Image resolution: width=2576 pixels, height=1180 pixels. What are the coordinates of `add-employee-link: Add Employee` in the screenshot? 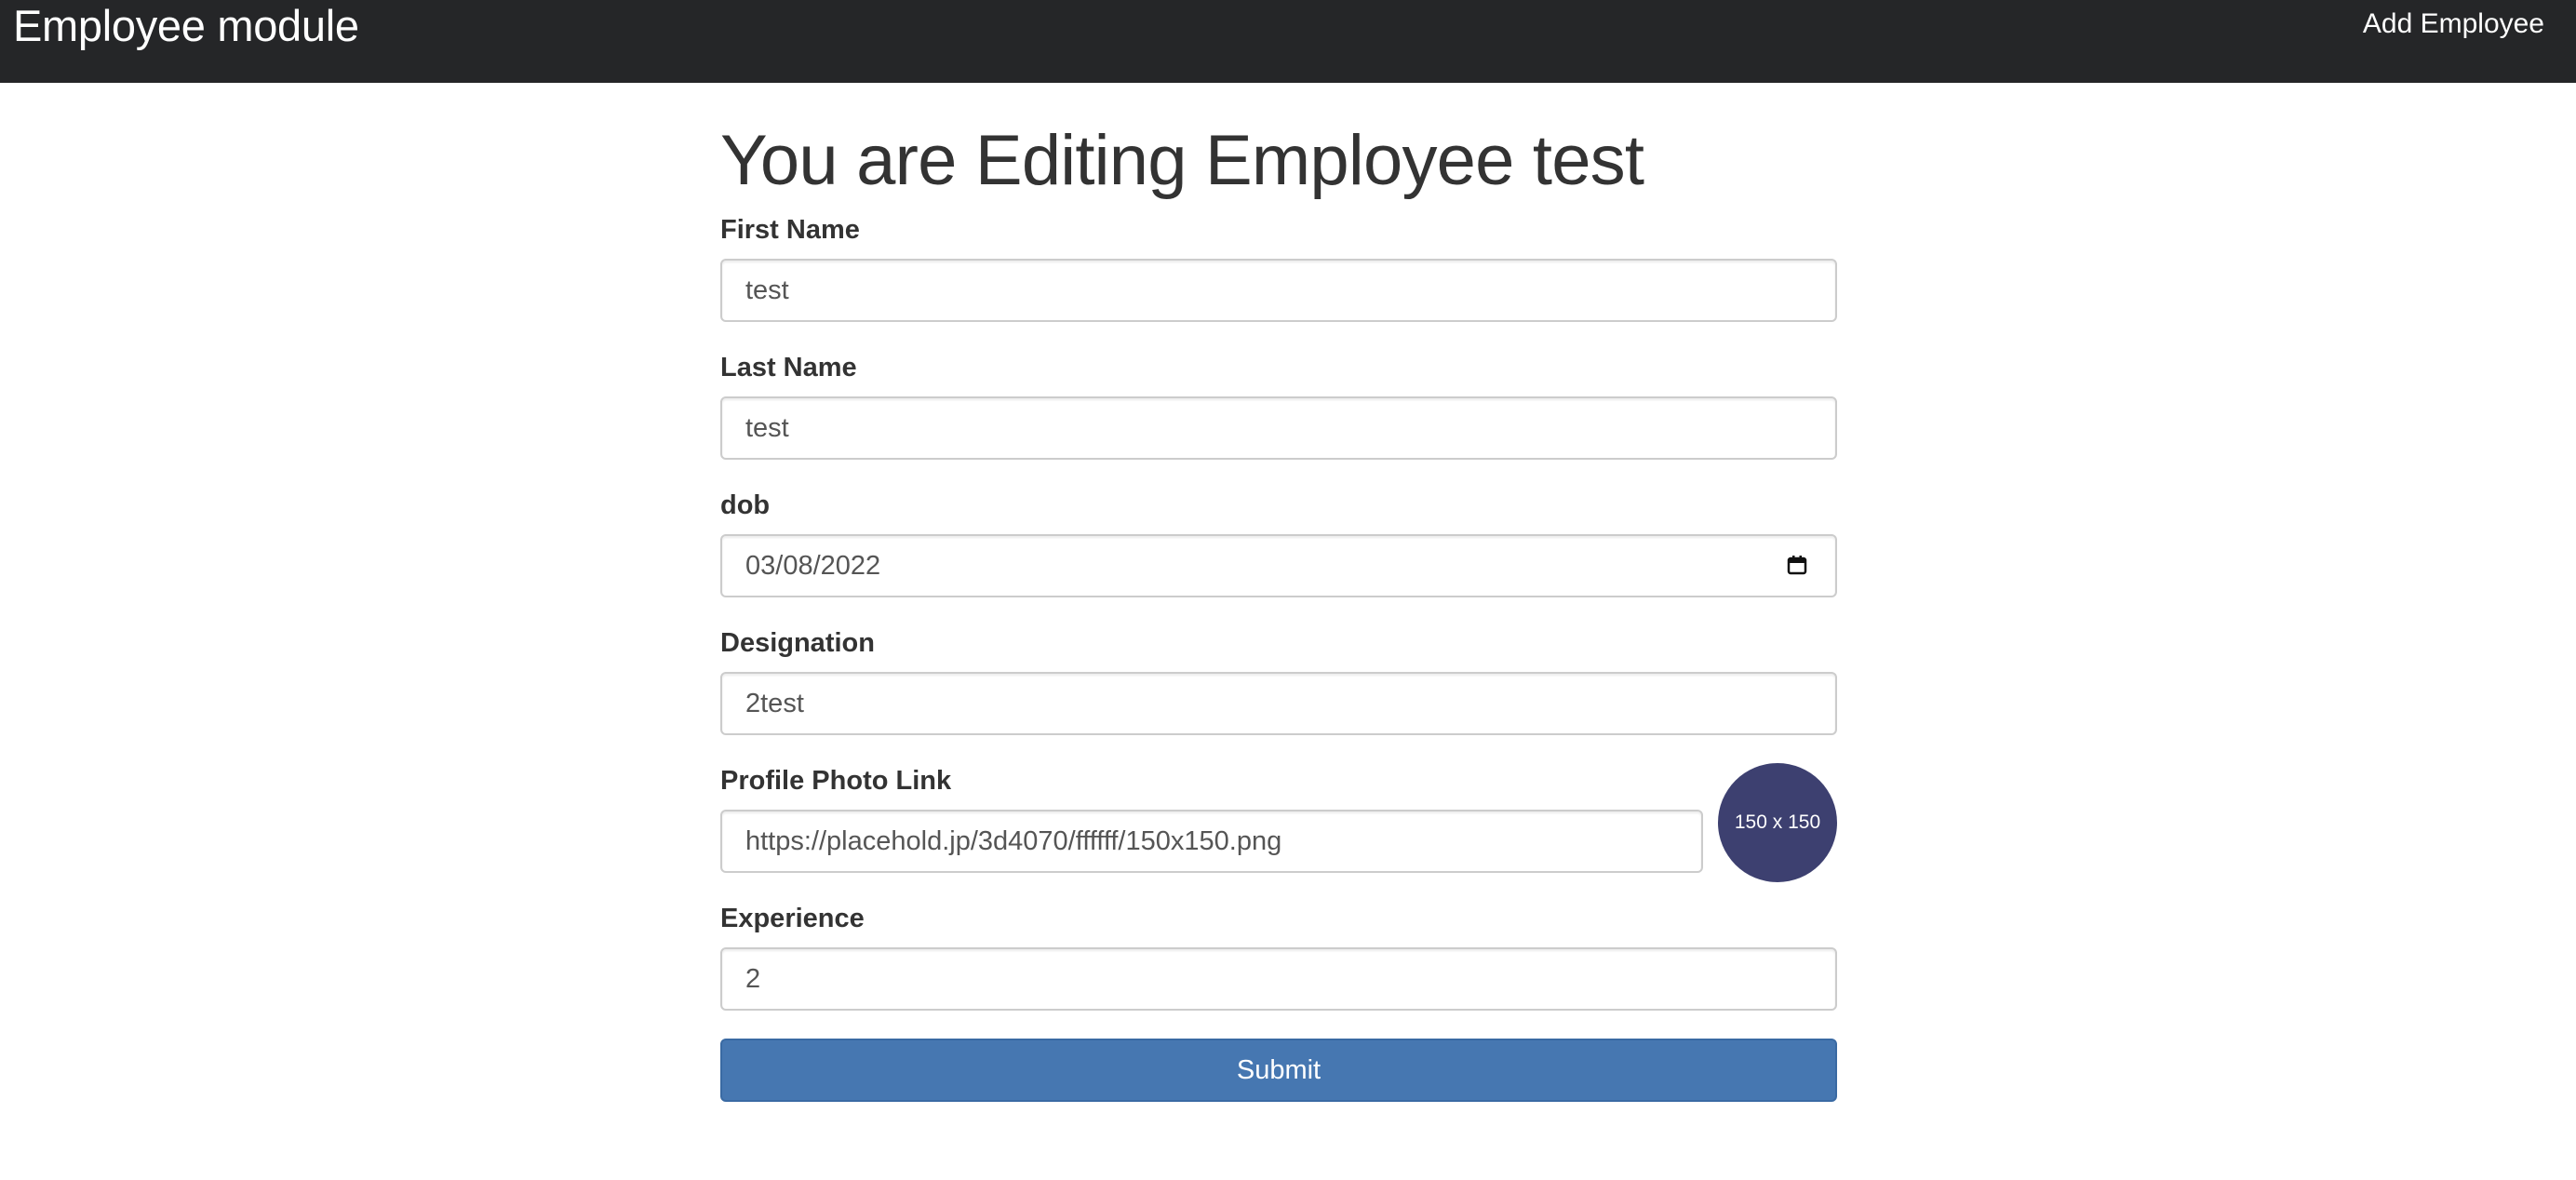 It's located at (2453, 24).